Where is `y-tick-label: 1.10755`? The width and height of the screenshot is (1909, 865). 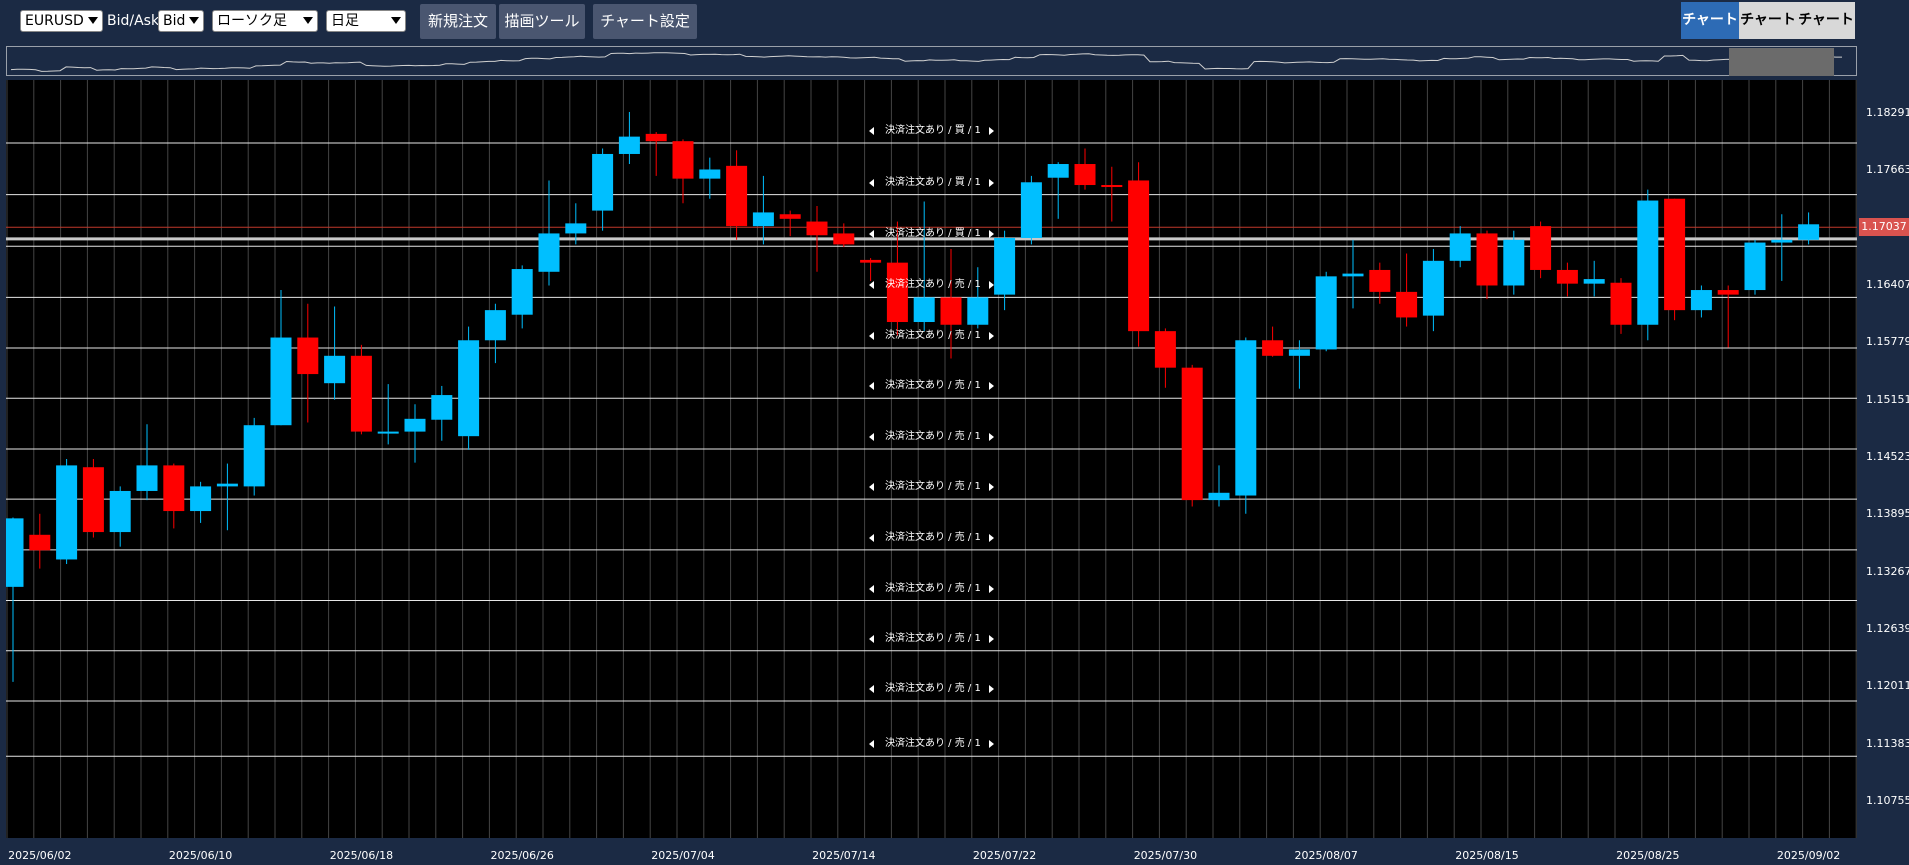
y-tick-label: 1.10755 is located at coordinates (1887, 800).